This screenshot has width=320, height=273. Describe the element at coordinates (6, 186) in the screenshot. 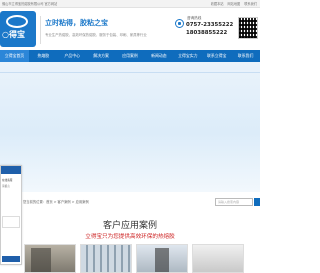

I see `chat-subtitle: 请留言` at that location.